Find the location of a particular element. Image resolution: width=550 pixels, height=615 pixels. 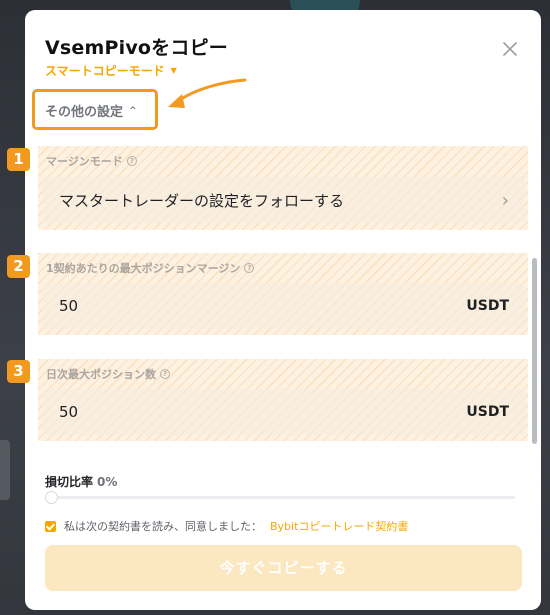

margin-mode-selector: マスタートレーダーの設定をフォローする › is located at coordinates (284, 200).